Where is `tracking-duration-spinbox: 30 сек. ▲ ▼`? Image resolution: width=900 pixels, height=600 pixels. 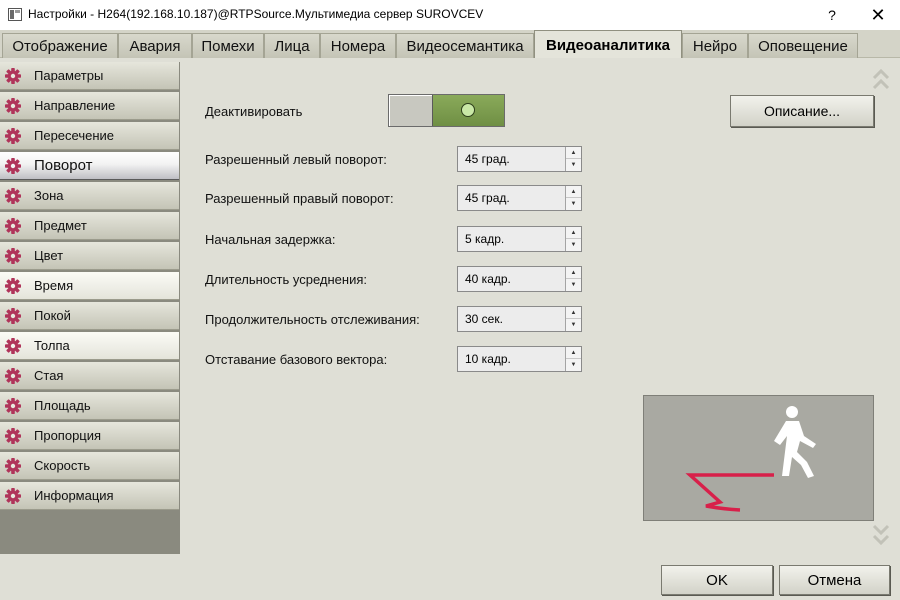 tracking-duration-spinbox: 30 сек. ▲ ▼ is located at coordinates (519, 319).